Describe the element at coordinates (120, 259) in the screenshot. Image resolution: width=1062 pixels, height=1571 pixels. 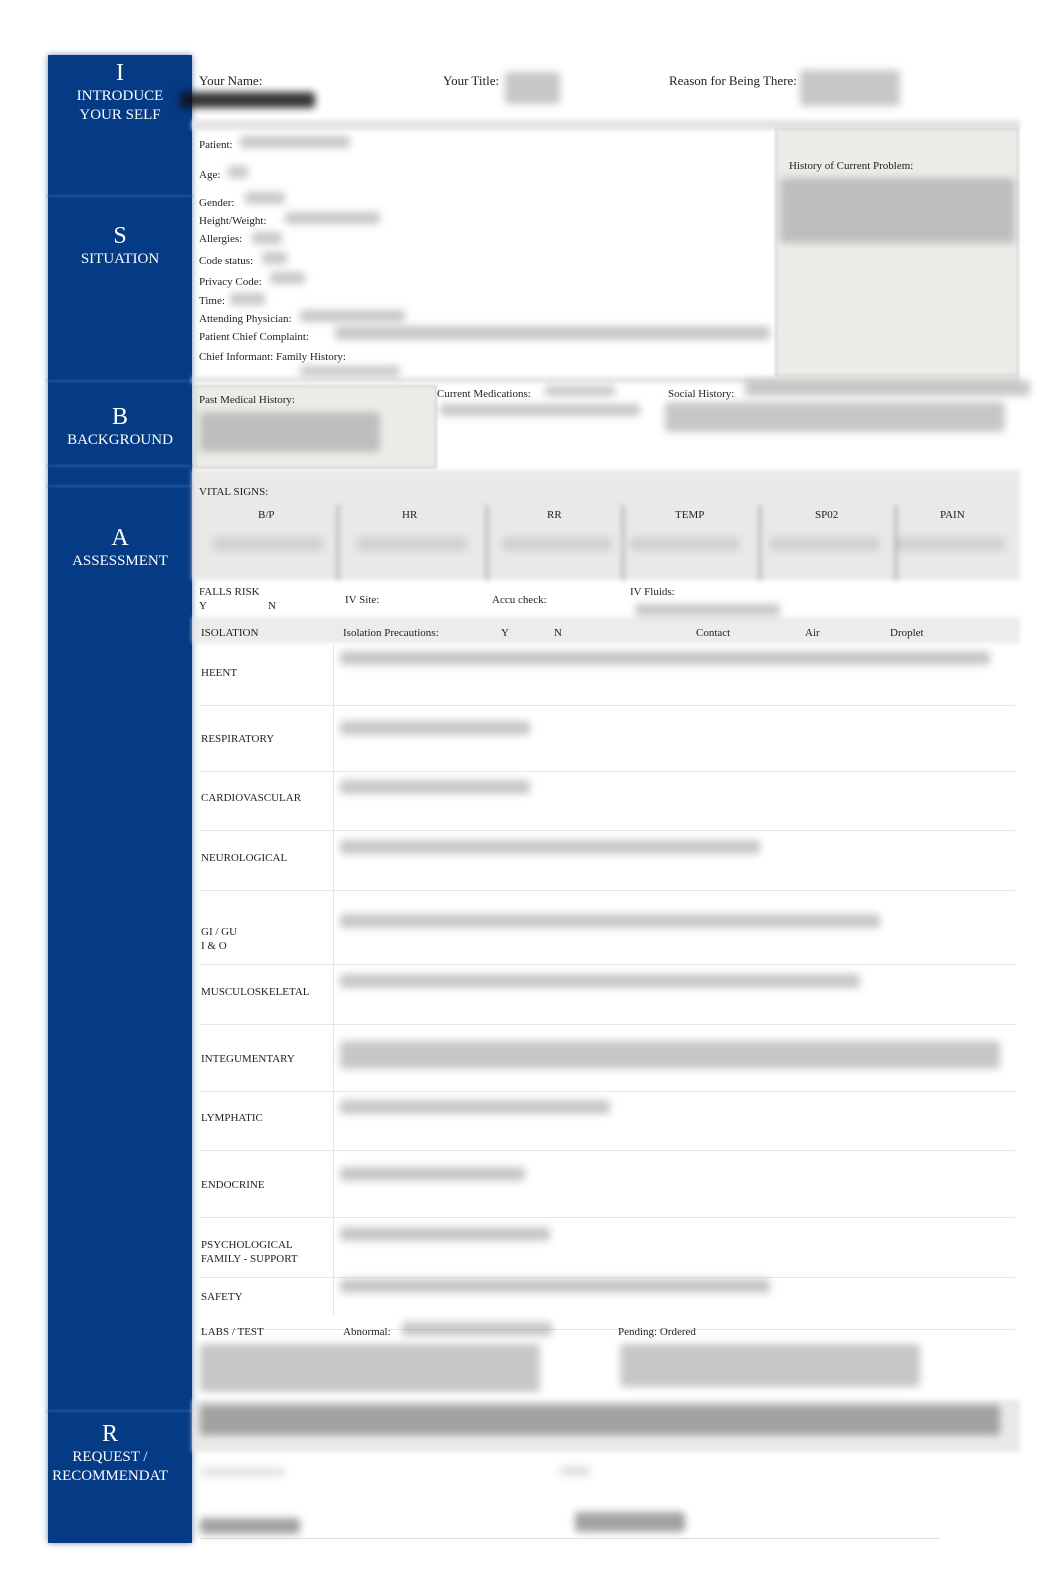
I see `section-title: SITUATION` at that location.